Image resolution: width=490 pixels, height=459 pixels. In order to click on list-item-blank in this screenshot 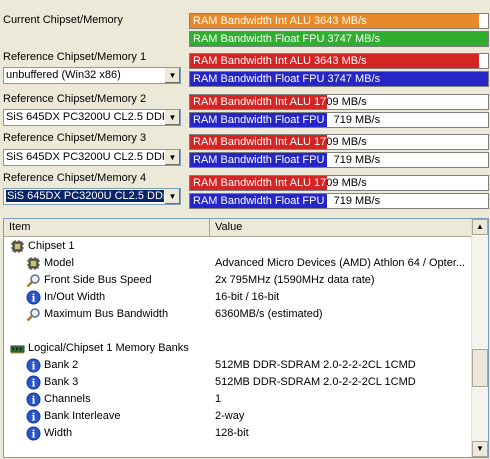, I will do `click(238, 331)`.